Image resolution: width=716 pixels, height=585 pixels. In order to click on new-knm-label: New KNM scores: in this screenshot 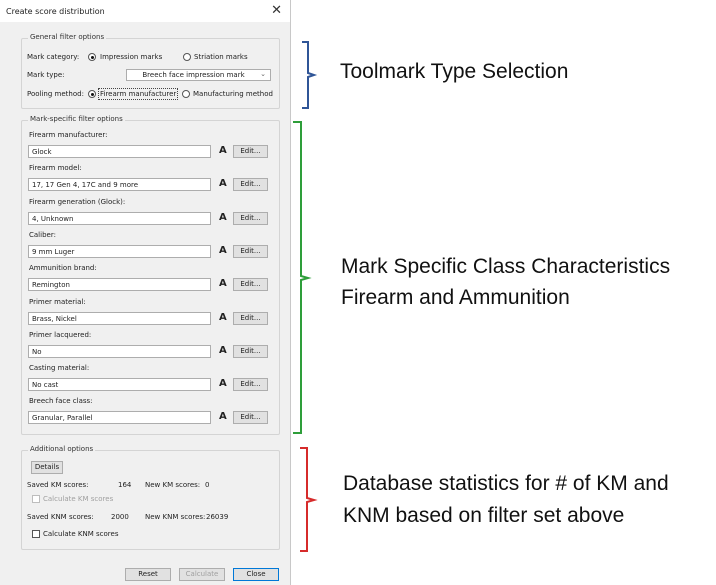, I will do `click(175, 517)`.